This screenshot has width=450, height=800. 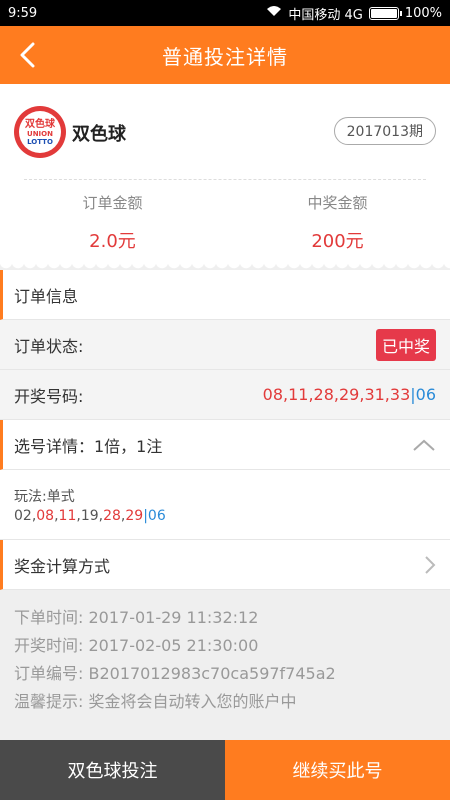 I want to click on status-right: 中国移动 4G 100%, so click(x=354, y=13).